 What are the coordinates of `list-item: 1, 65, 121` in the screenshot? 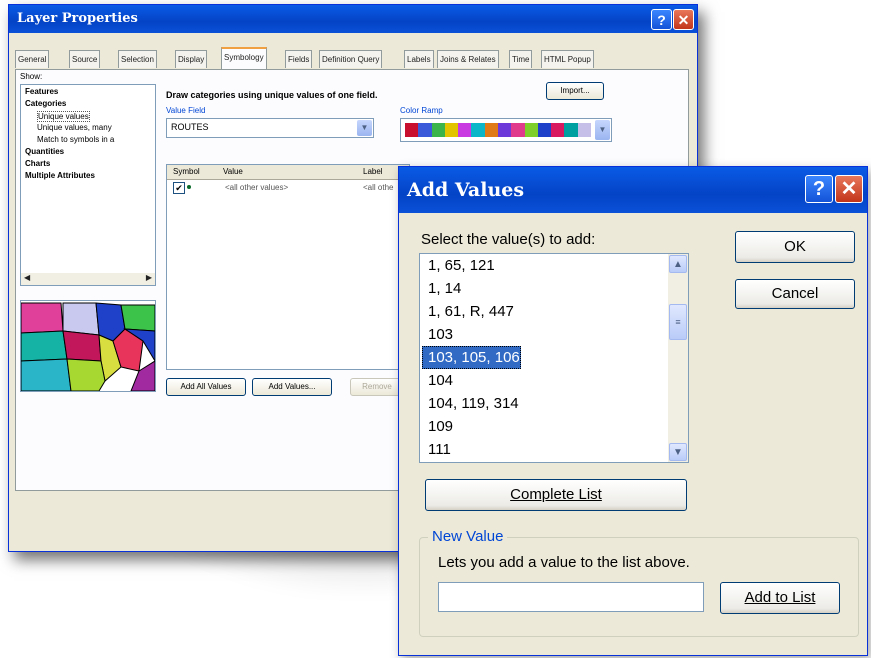 It's located at (554, 265).